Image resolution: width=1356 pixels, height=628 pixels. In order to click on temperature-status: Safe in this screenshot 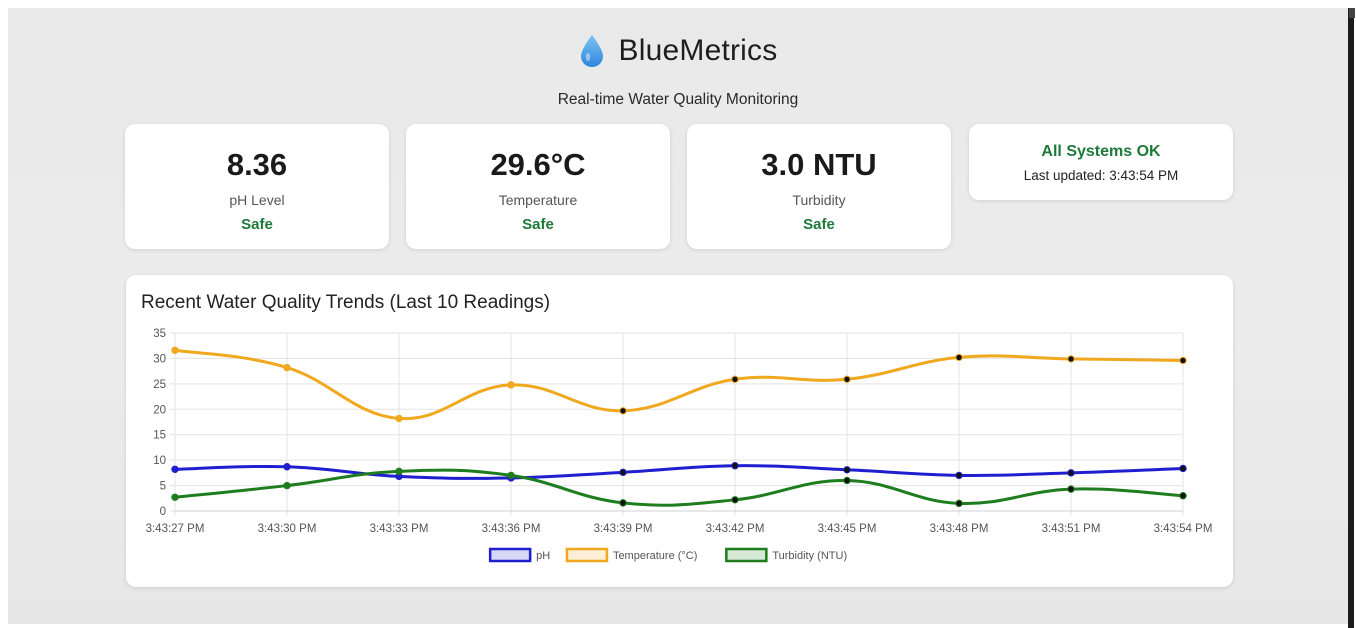, I will do `click(538, 224)`.